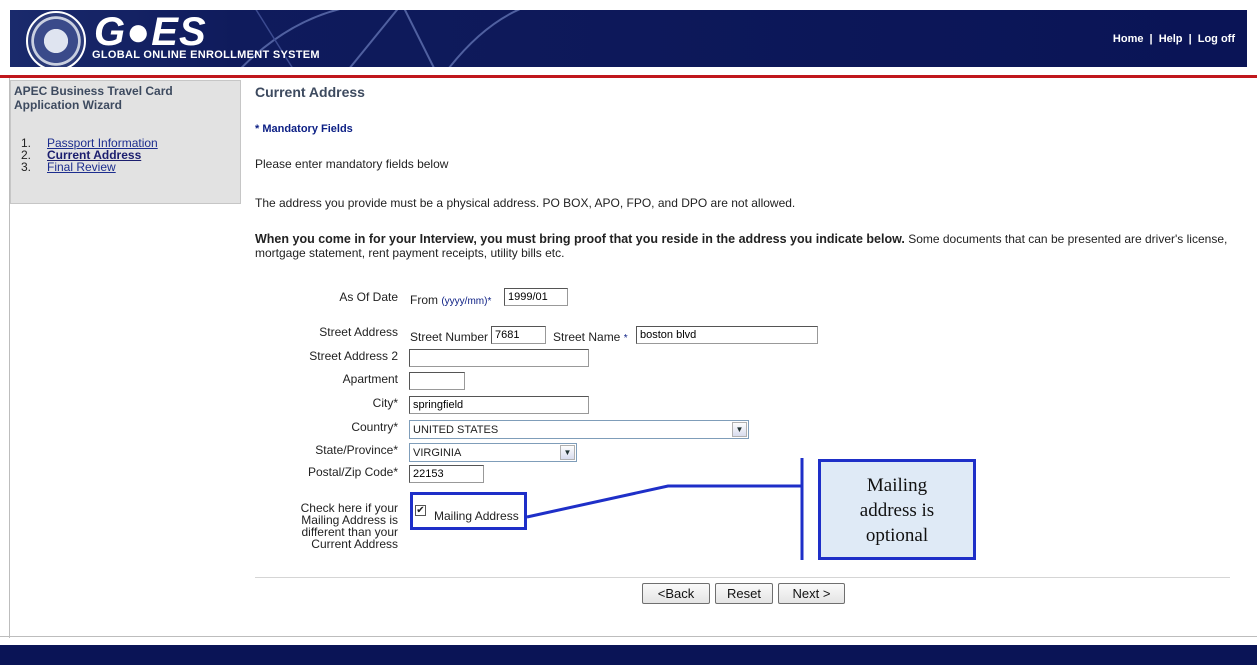  Describe the element at coordinates (727, 335) in the screenshot. I see `street-name-input` at that location.